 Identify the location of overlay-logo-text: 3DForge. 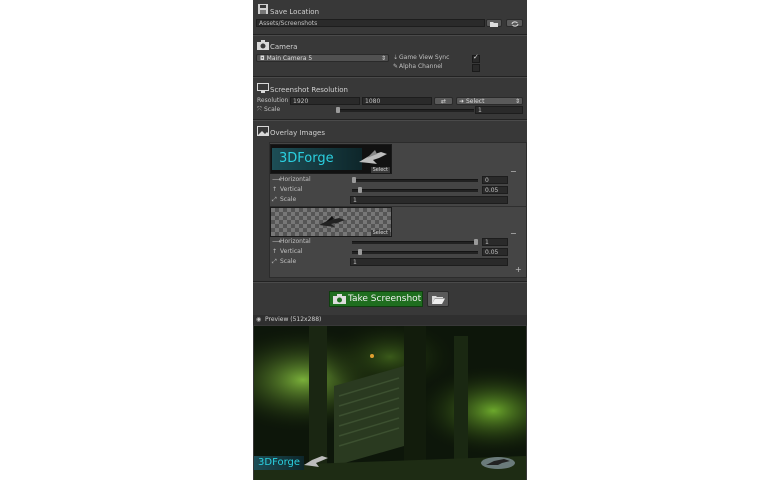
(306, 158).